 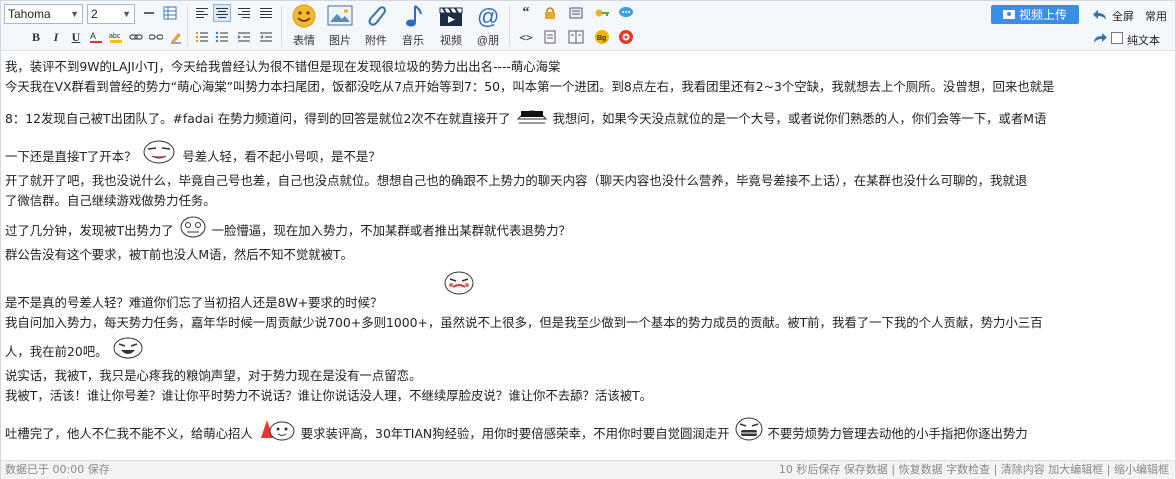 What do you see at coordinates (202, 13) in the screenshot?
I see `align-left-icon` at bounding box center [202, 13].